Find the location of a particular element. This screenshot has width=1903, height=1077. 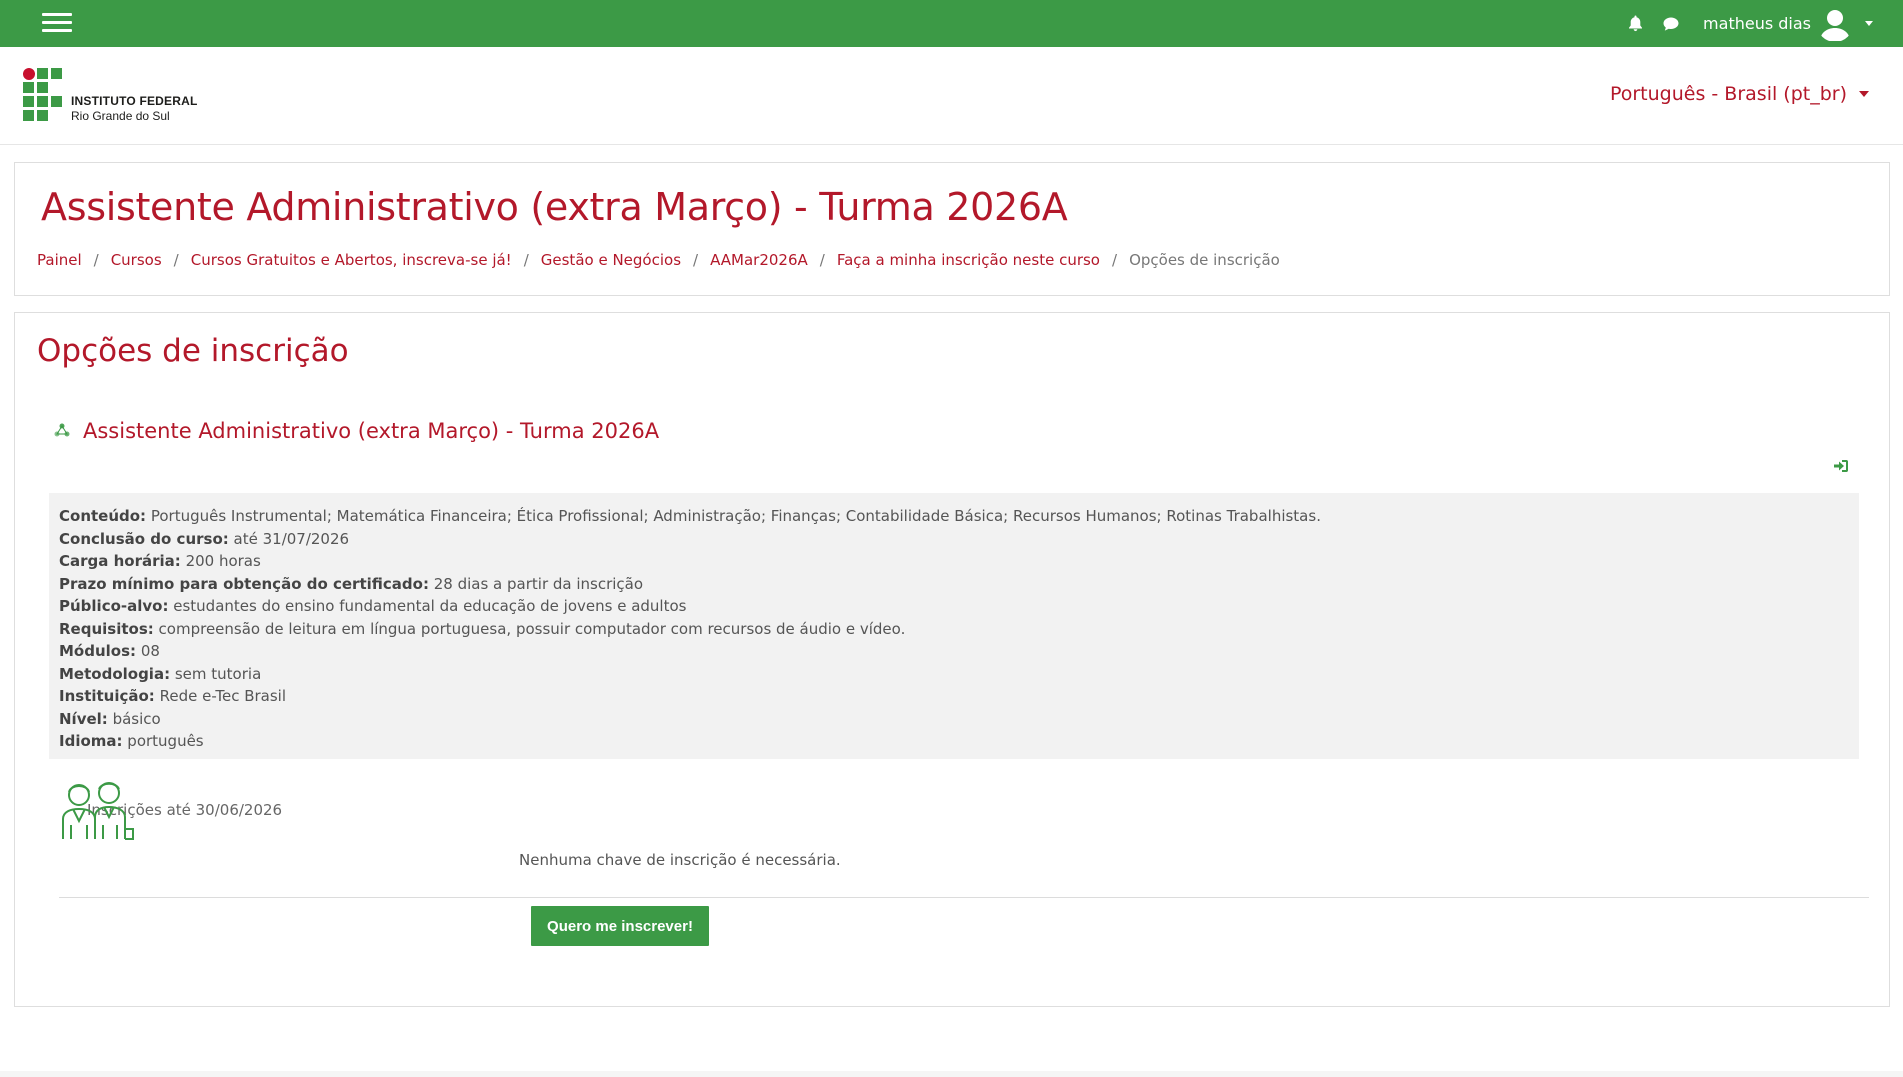

divider is located at coordinates (964, 897).